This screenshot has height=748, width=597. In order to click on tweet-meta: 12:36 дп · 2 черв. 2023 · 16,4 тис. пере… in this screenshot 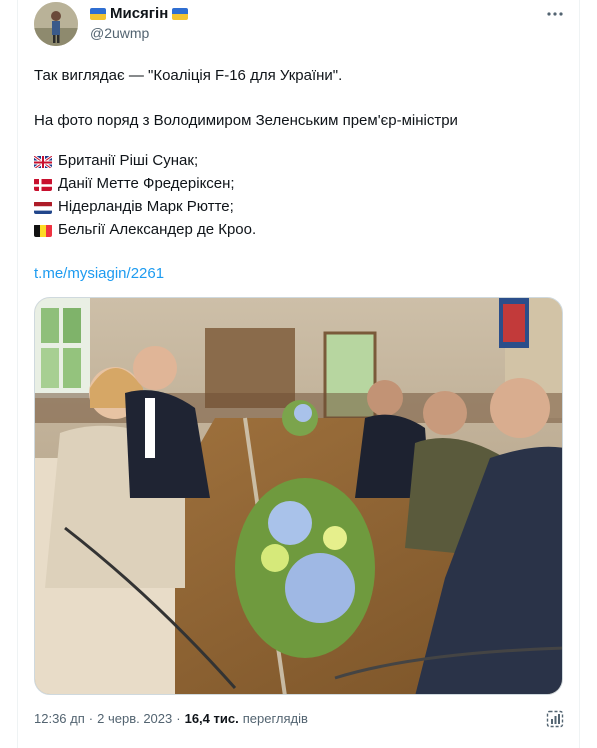, I will do `click(171, 718)`.